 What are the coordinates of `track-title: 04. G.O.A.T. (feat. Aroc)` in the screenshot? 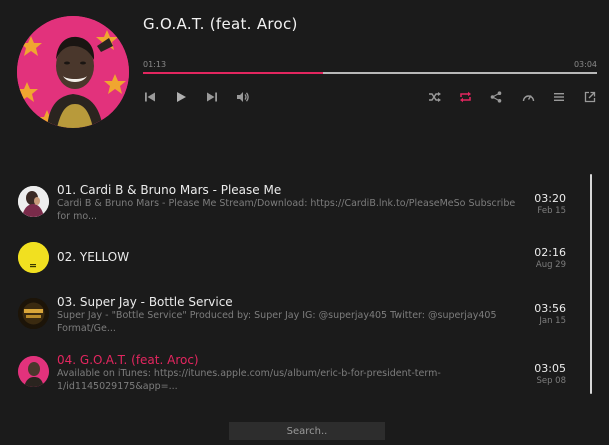 It's located at (128, 360).